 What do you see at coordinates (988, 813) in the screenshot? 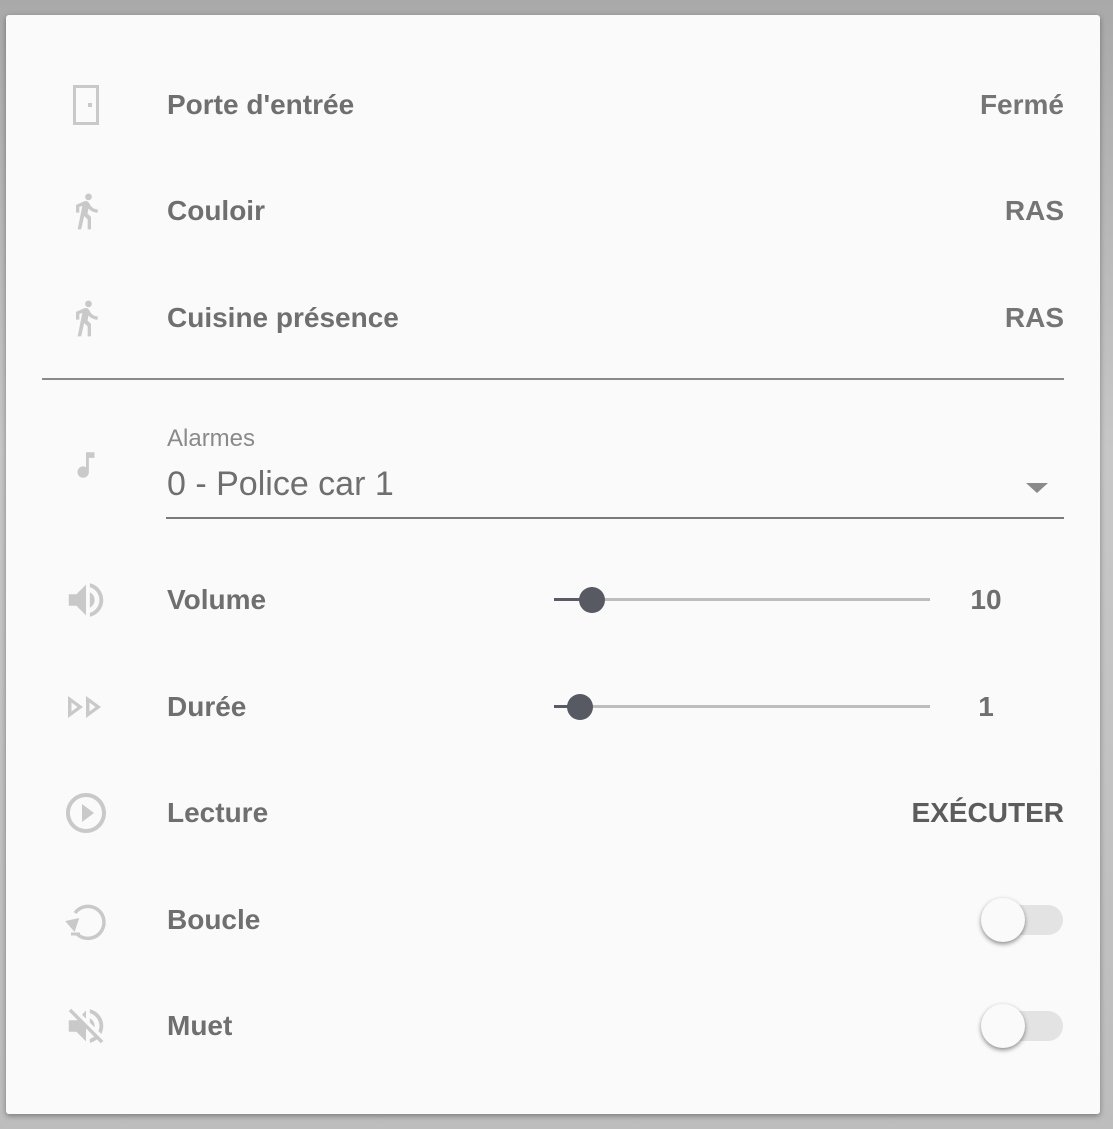
I see `execute-button: EXÉCUTER` at bounding box center [988, 813].